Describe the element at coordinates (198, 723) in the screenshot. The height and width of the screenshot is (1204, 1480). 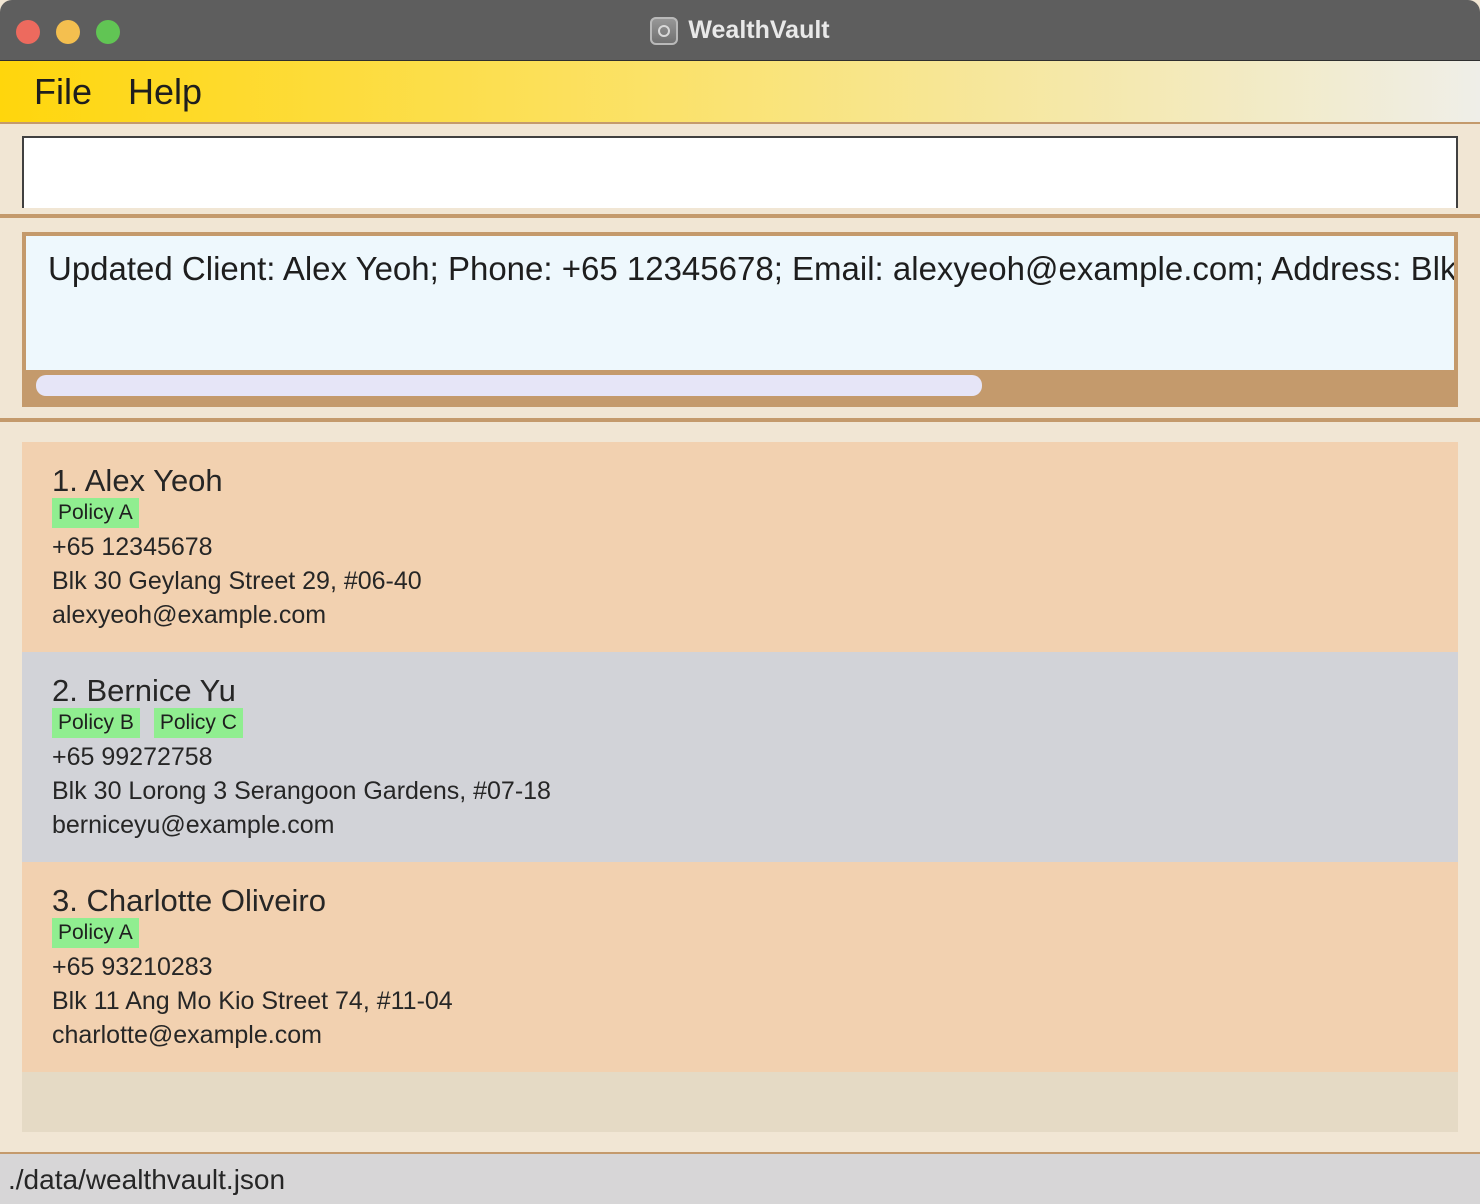
I see `policy-tag: Policy C` at that location.